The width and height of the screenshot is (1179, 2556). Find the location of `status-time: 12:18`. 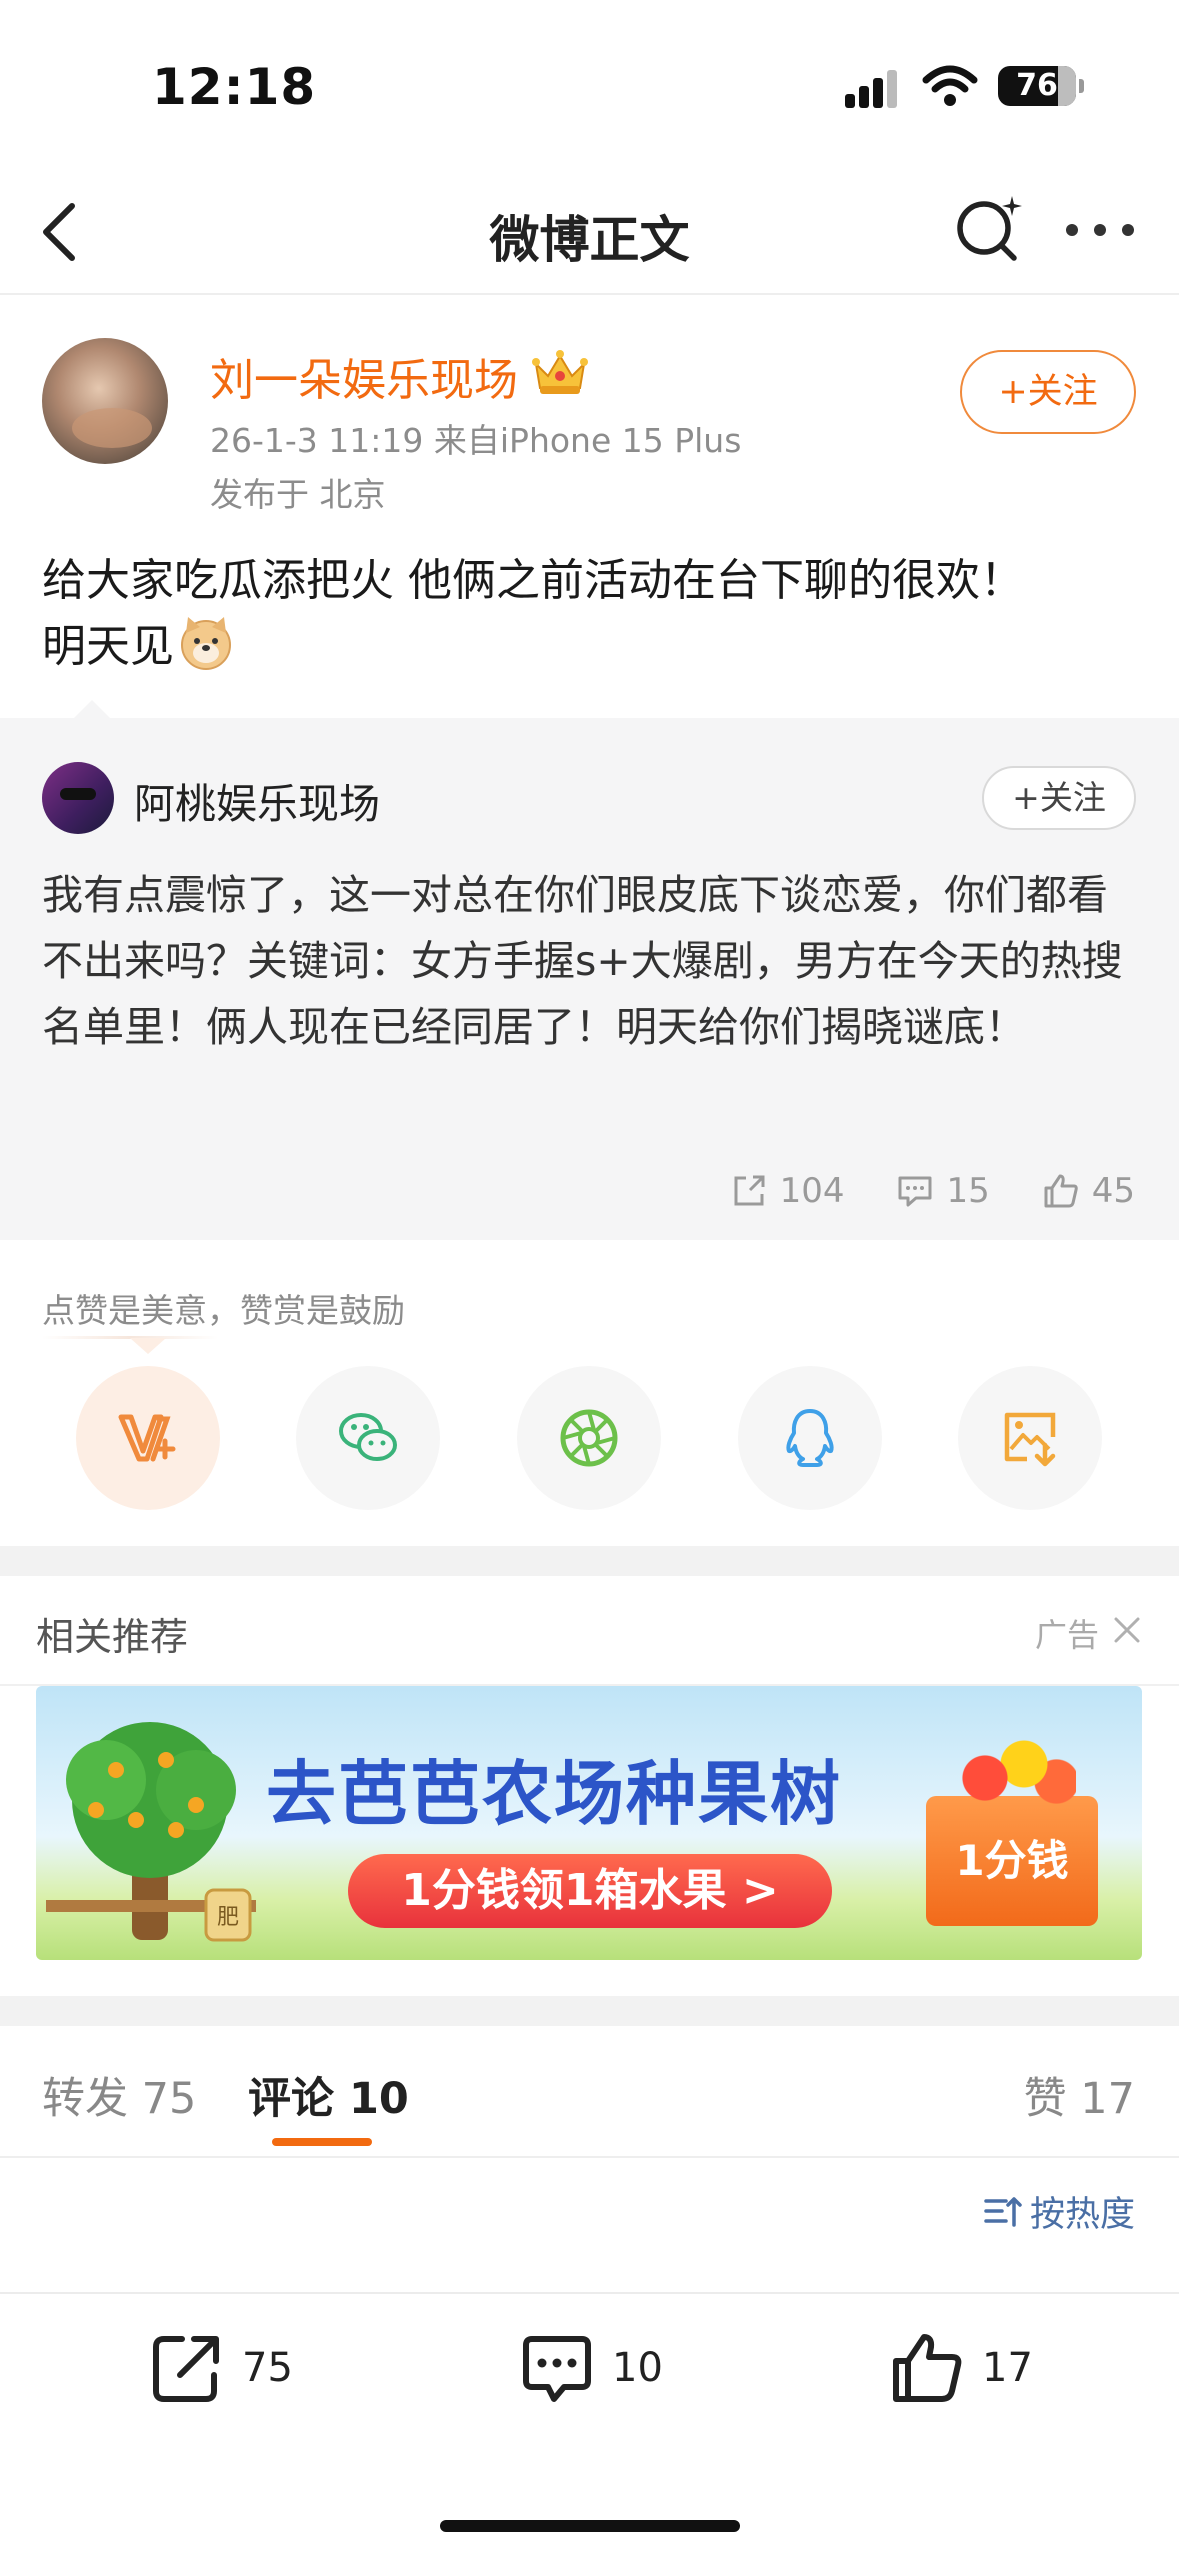

status-time: 12:18 is located at coordinates (234, 87).